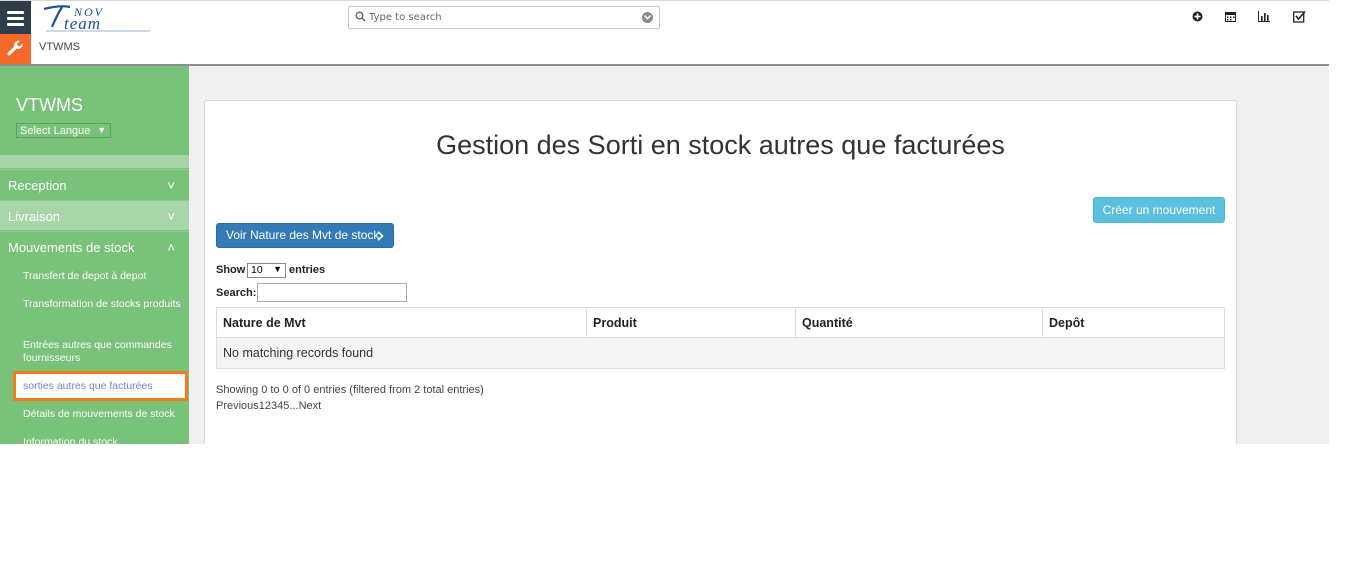 The image size is (1360, 563). Describe the element at coordinates (71, 247) in the screenshot. I see `sidebar-item-label: Mouvements de stock` at that location.